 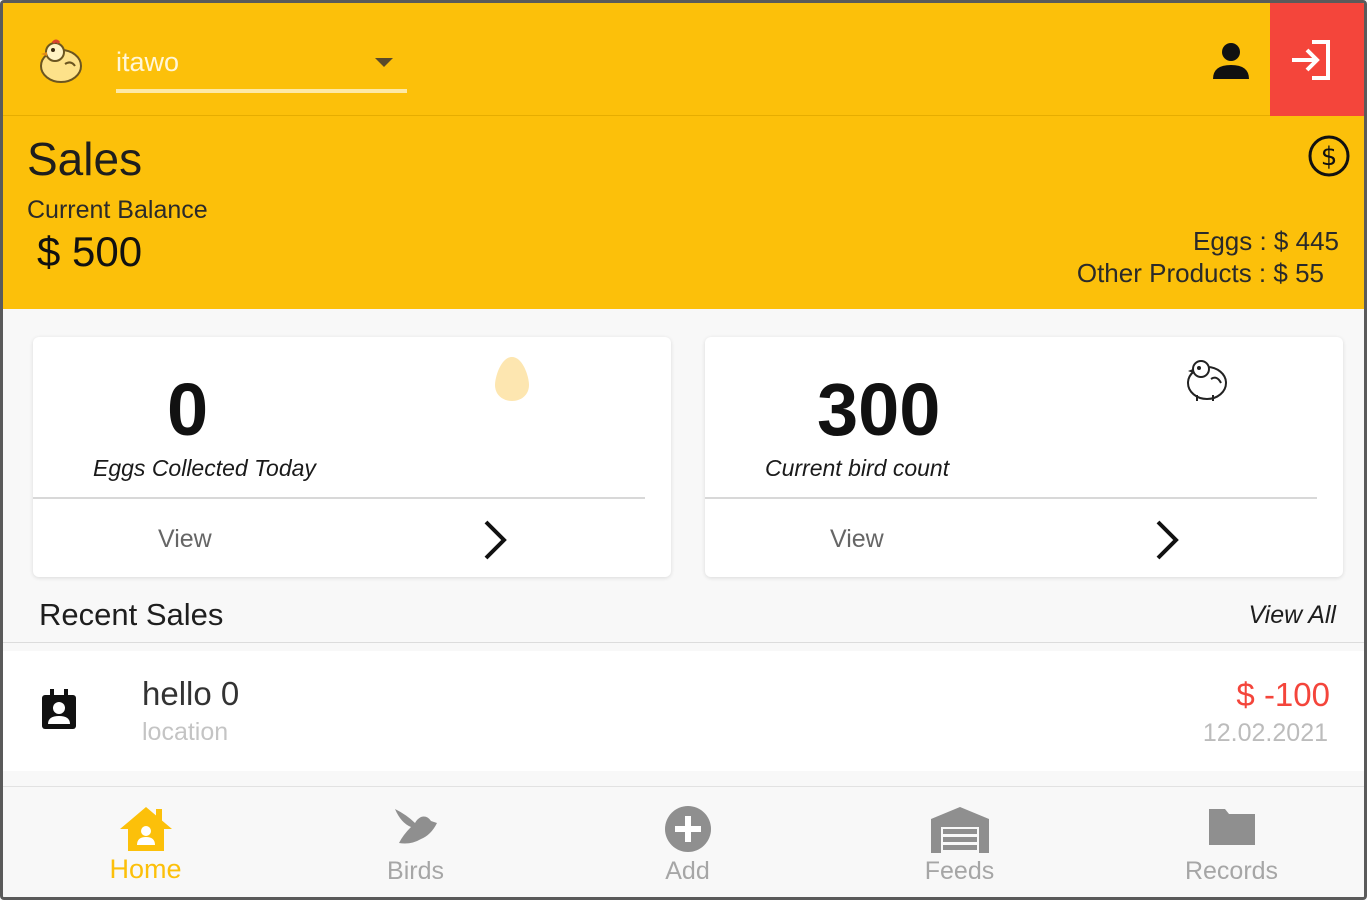 I want to click on chevron-down-icon, so click(x=384, y=62).